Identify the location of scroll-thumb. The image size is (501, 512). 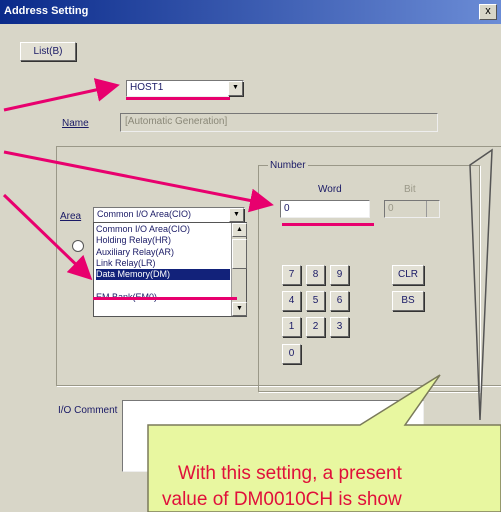
(239, 254).